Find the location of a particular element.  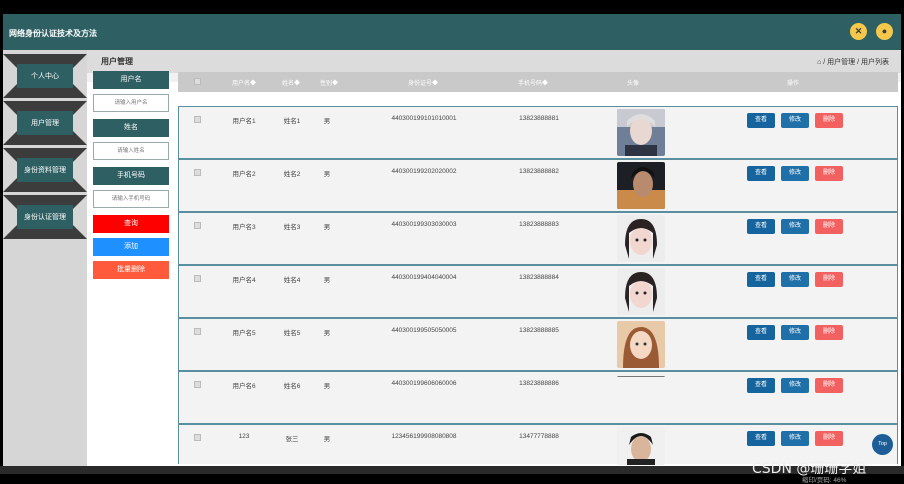

phone-cell: 13823888885 is located at coordinates (539, 330).